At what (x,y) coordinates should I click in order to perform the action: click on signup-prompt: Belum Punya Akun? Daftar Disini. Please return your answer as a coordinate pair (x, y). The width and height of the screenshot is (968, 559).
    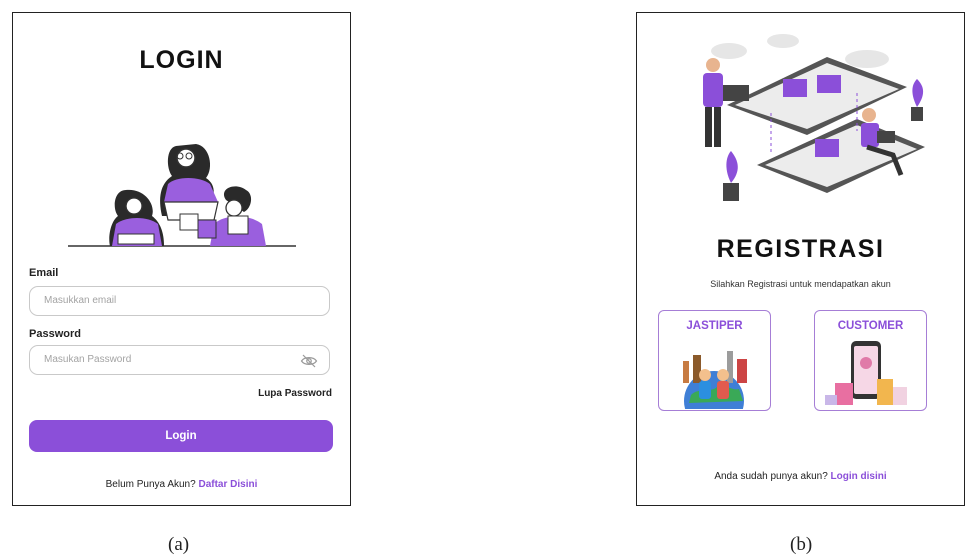
    Looking at the image, I should click on (181, 484).